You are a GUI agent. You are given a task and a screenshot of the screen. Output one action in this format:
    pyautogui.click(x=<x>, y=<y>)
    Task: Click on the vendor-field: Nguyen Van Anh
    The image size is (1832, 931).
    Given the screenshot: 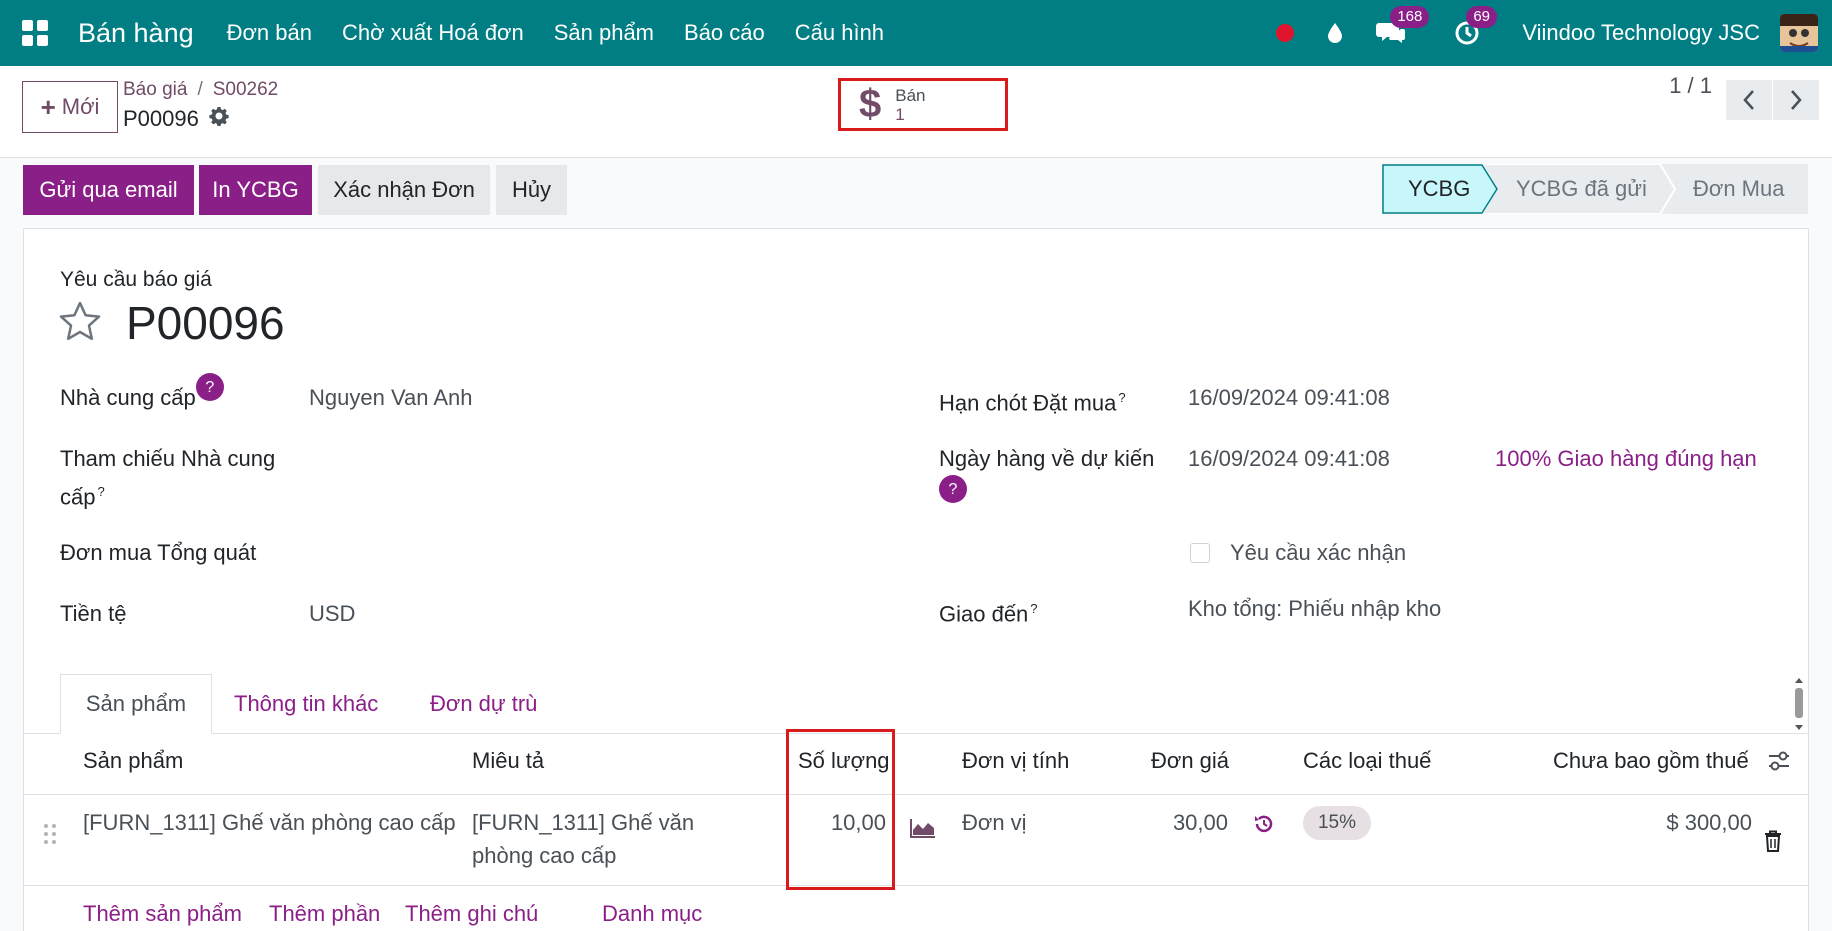 What is the action you would take?
    pyautogui.click(x=391, y=397)
    